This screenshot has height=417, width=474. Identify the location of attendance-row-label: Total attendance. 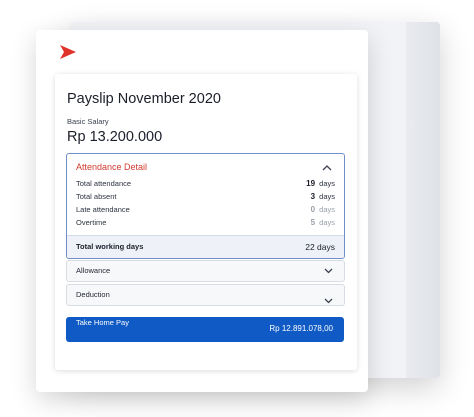
(104, 183).